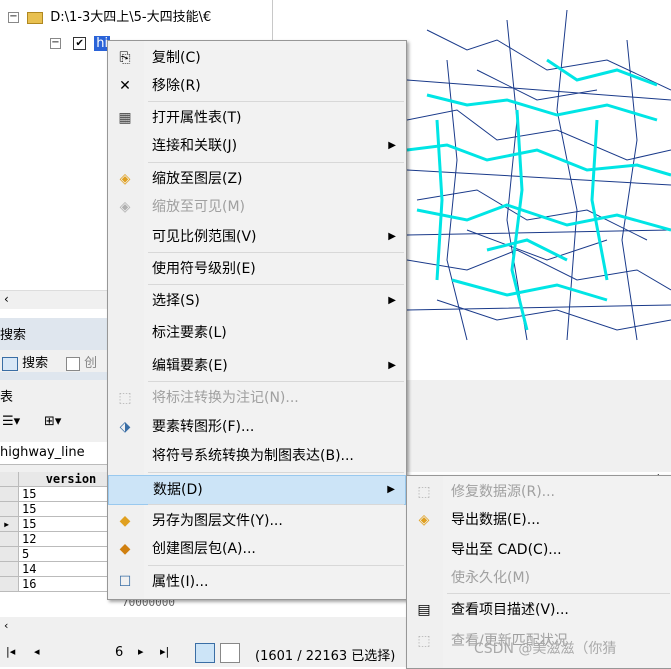 The height and width of the screenshot is (669, 671). What do you see at coordinates (13, 335) in the screenshot?
I see `search-title: 搜索` at bounding box center [13, 335].